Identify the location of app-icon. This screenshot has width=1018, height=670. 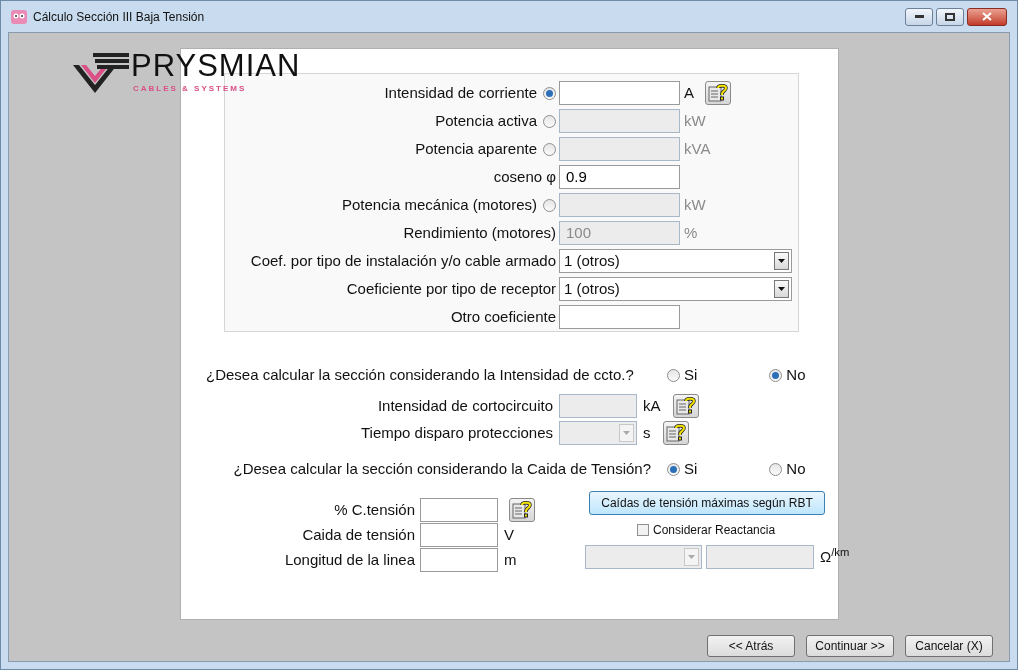
(19, 16).